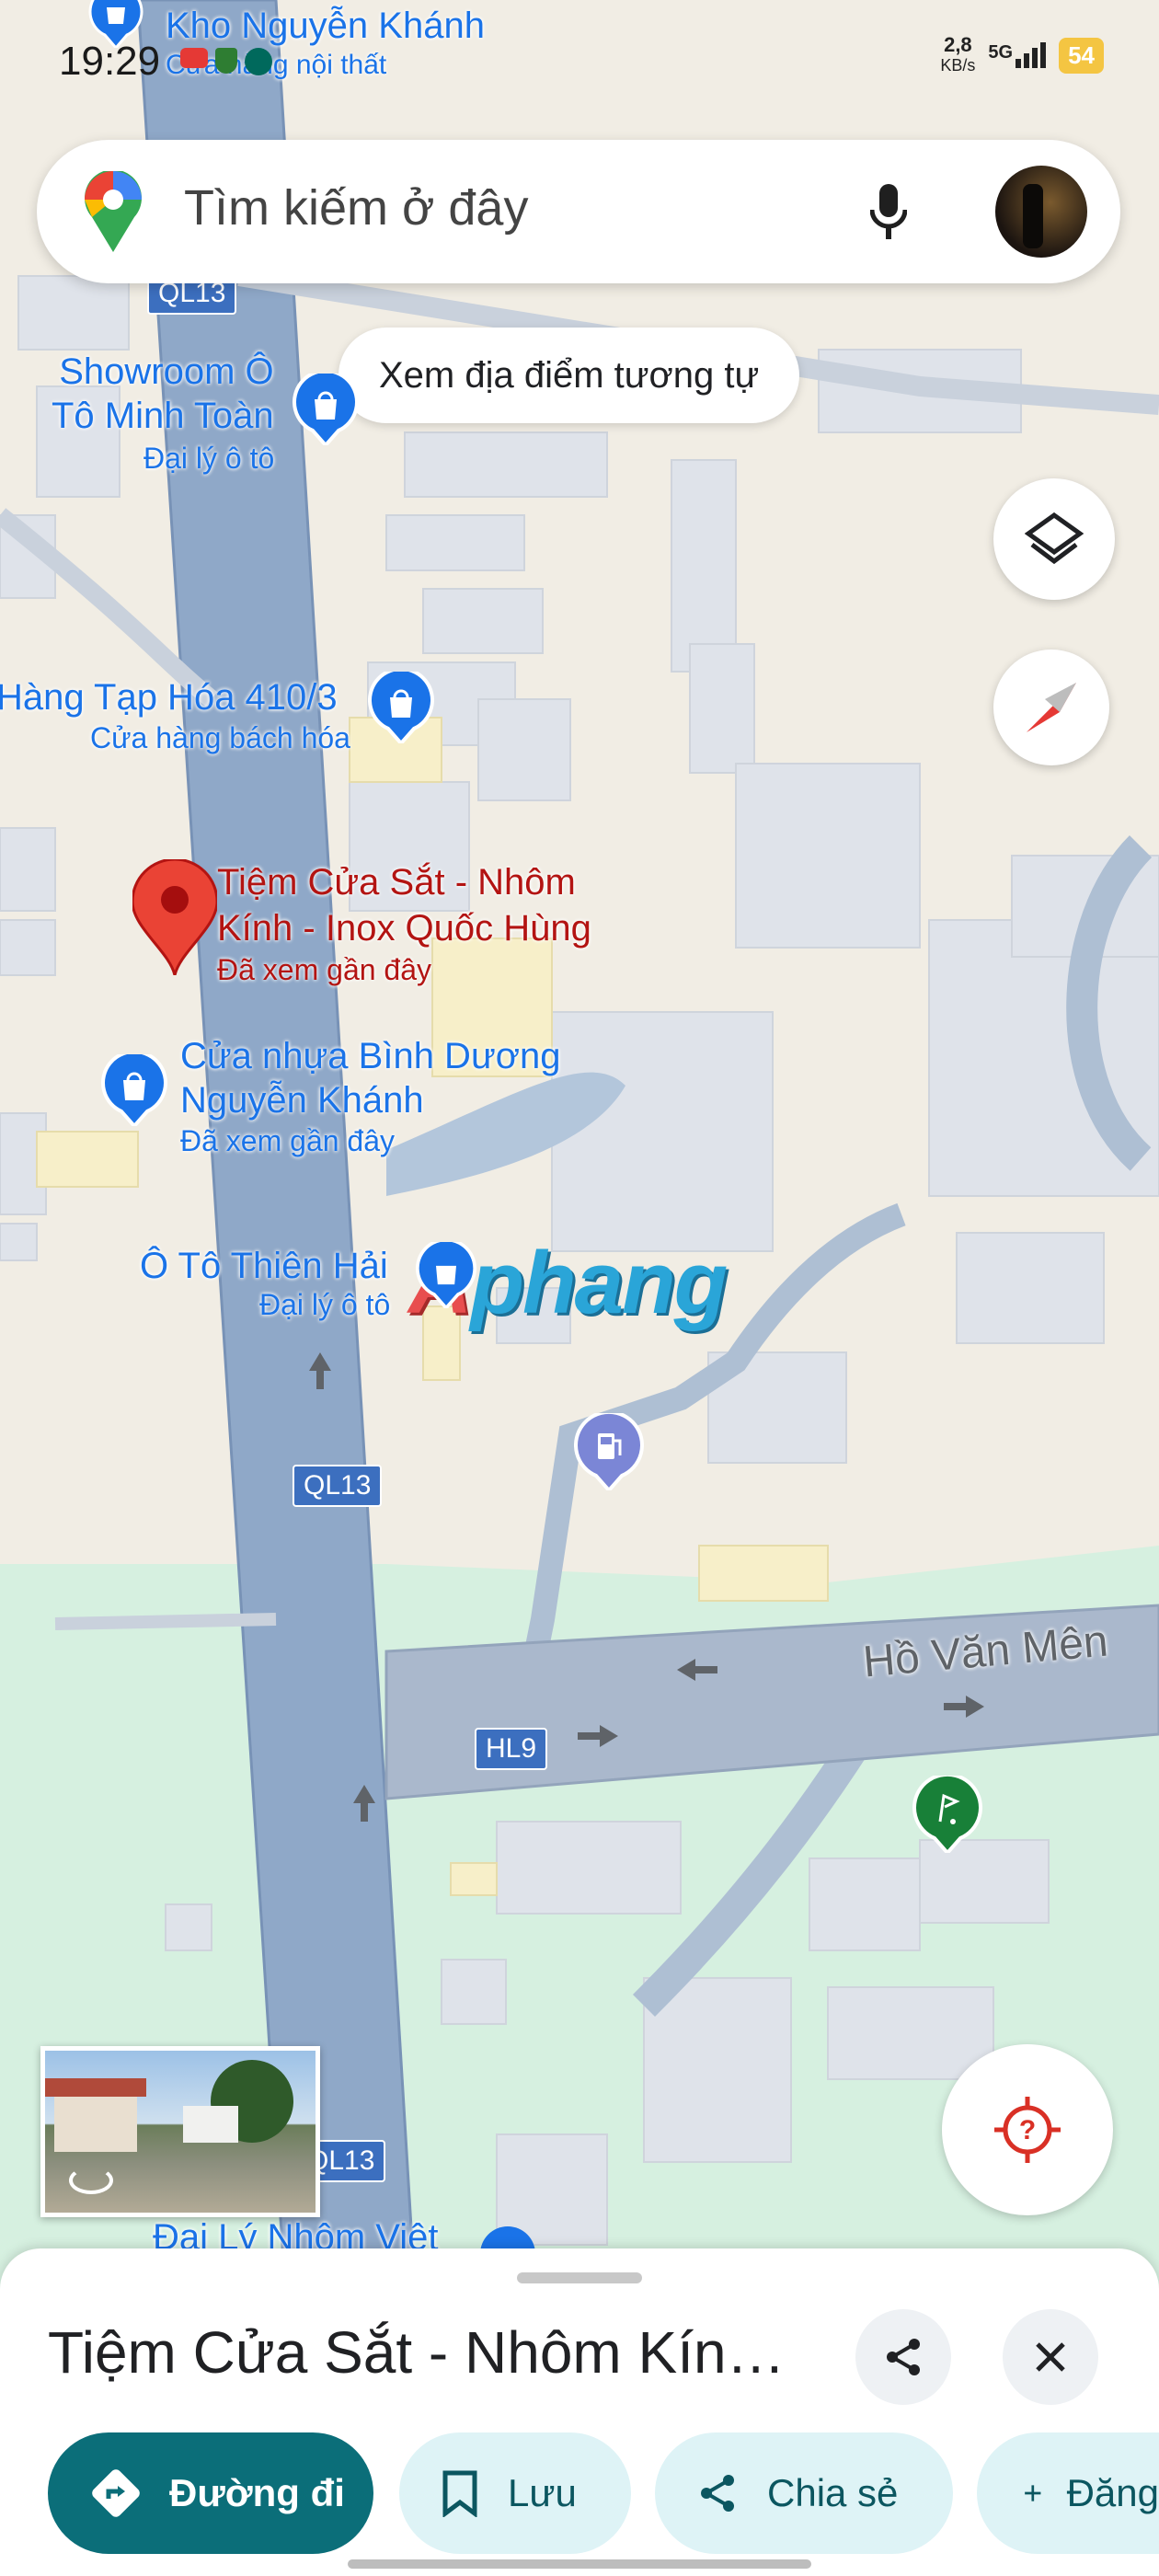 The height and width of the screenshot is (2576, 1159). I want to click on road-label: HL9, so click(511, 1749).